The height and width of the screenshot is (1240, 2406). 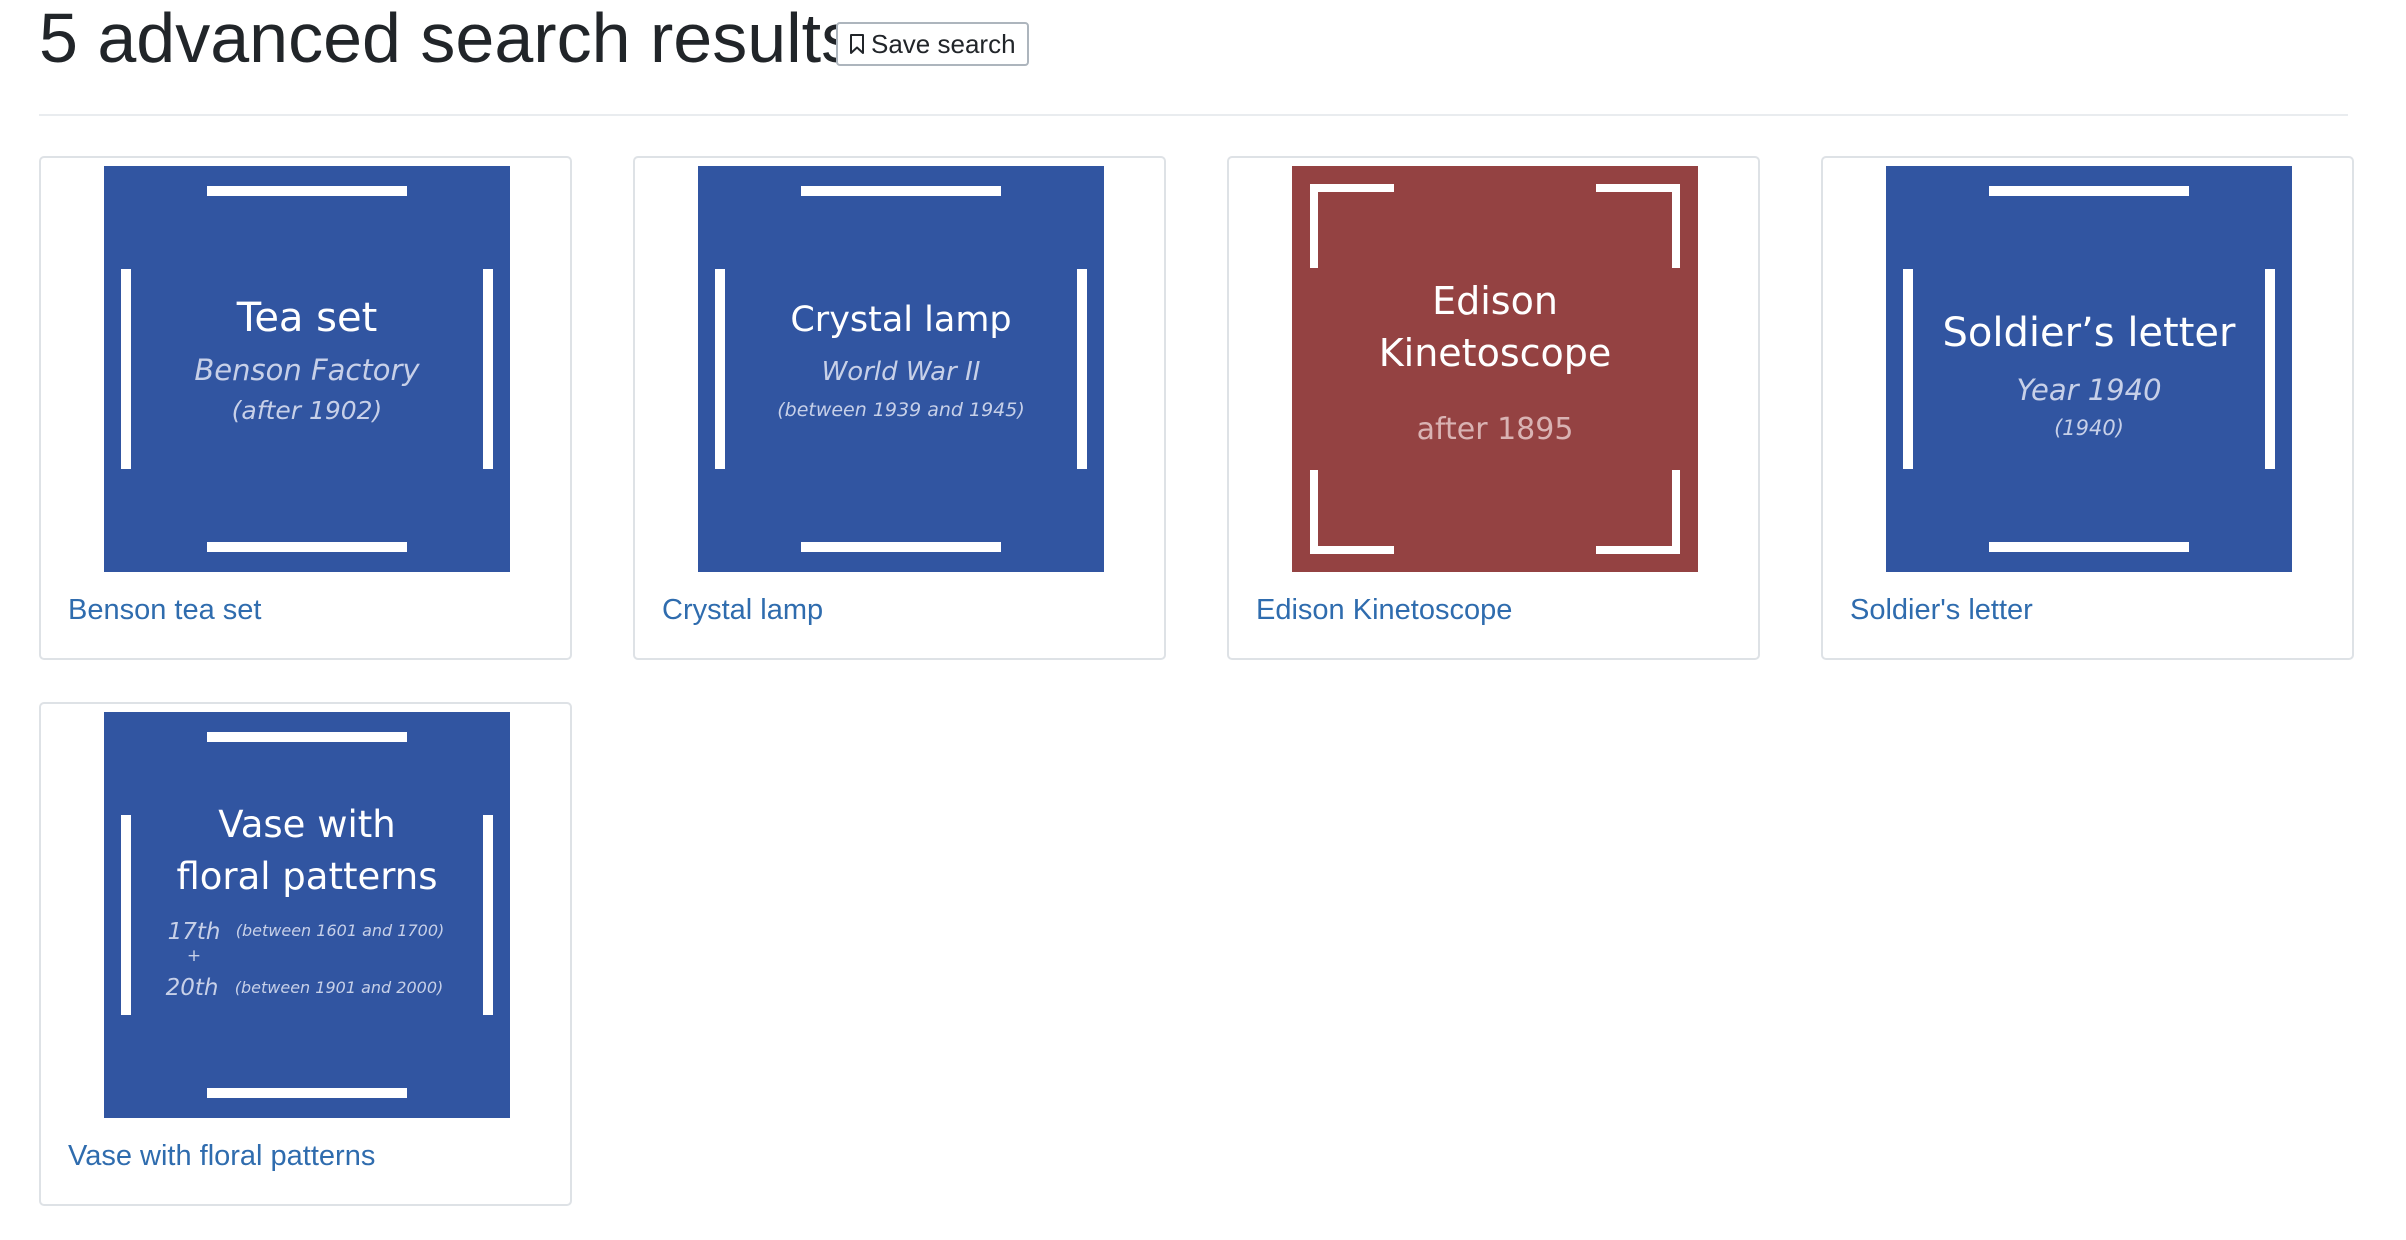 What do you see at coordinates (221, 1156) in the screenshot?
I see `result-title-link: Vase with floral patterns` at bounding box center [221, 1156].